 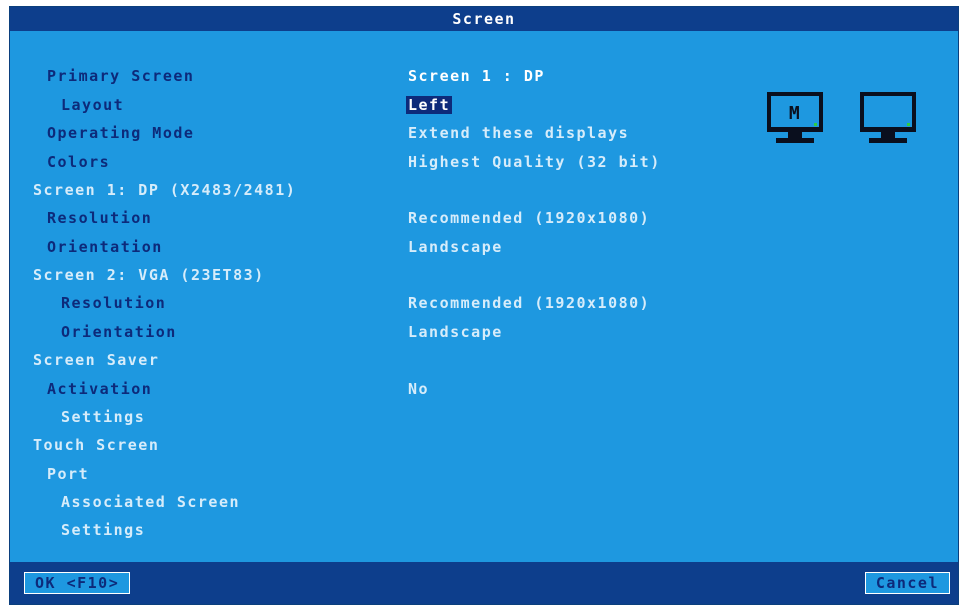 What do you see at coordinates (529, 218) in the screenshot?
I see `screen-1-resolution-value: Recommended (1920x1080)` at bounding box center [529, 218].